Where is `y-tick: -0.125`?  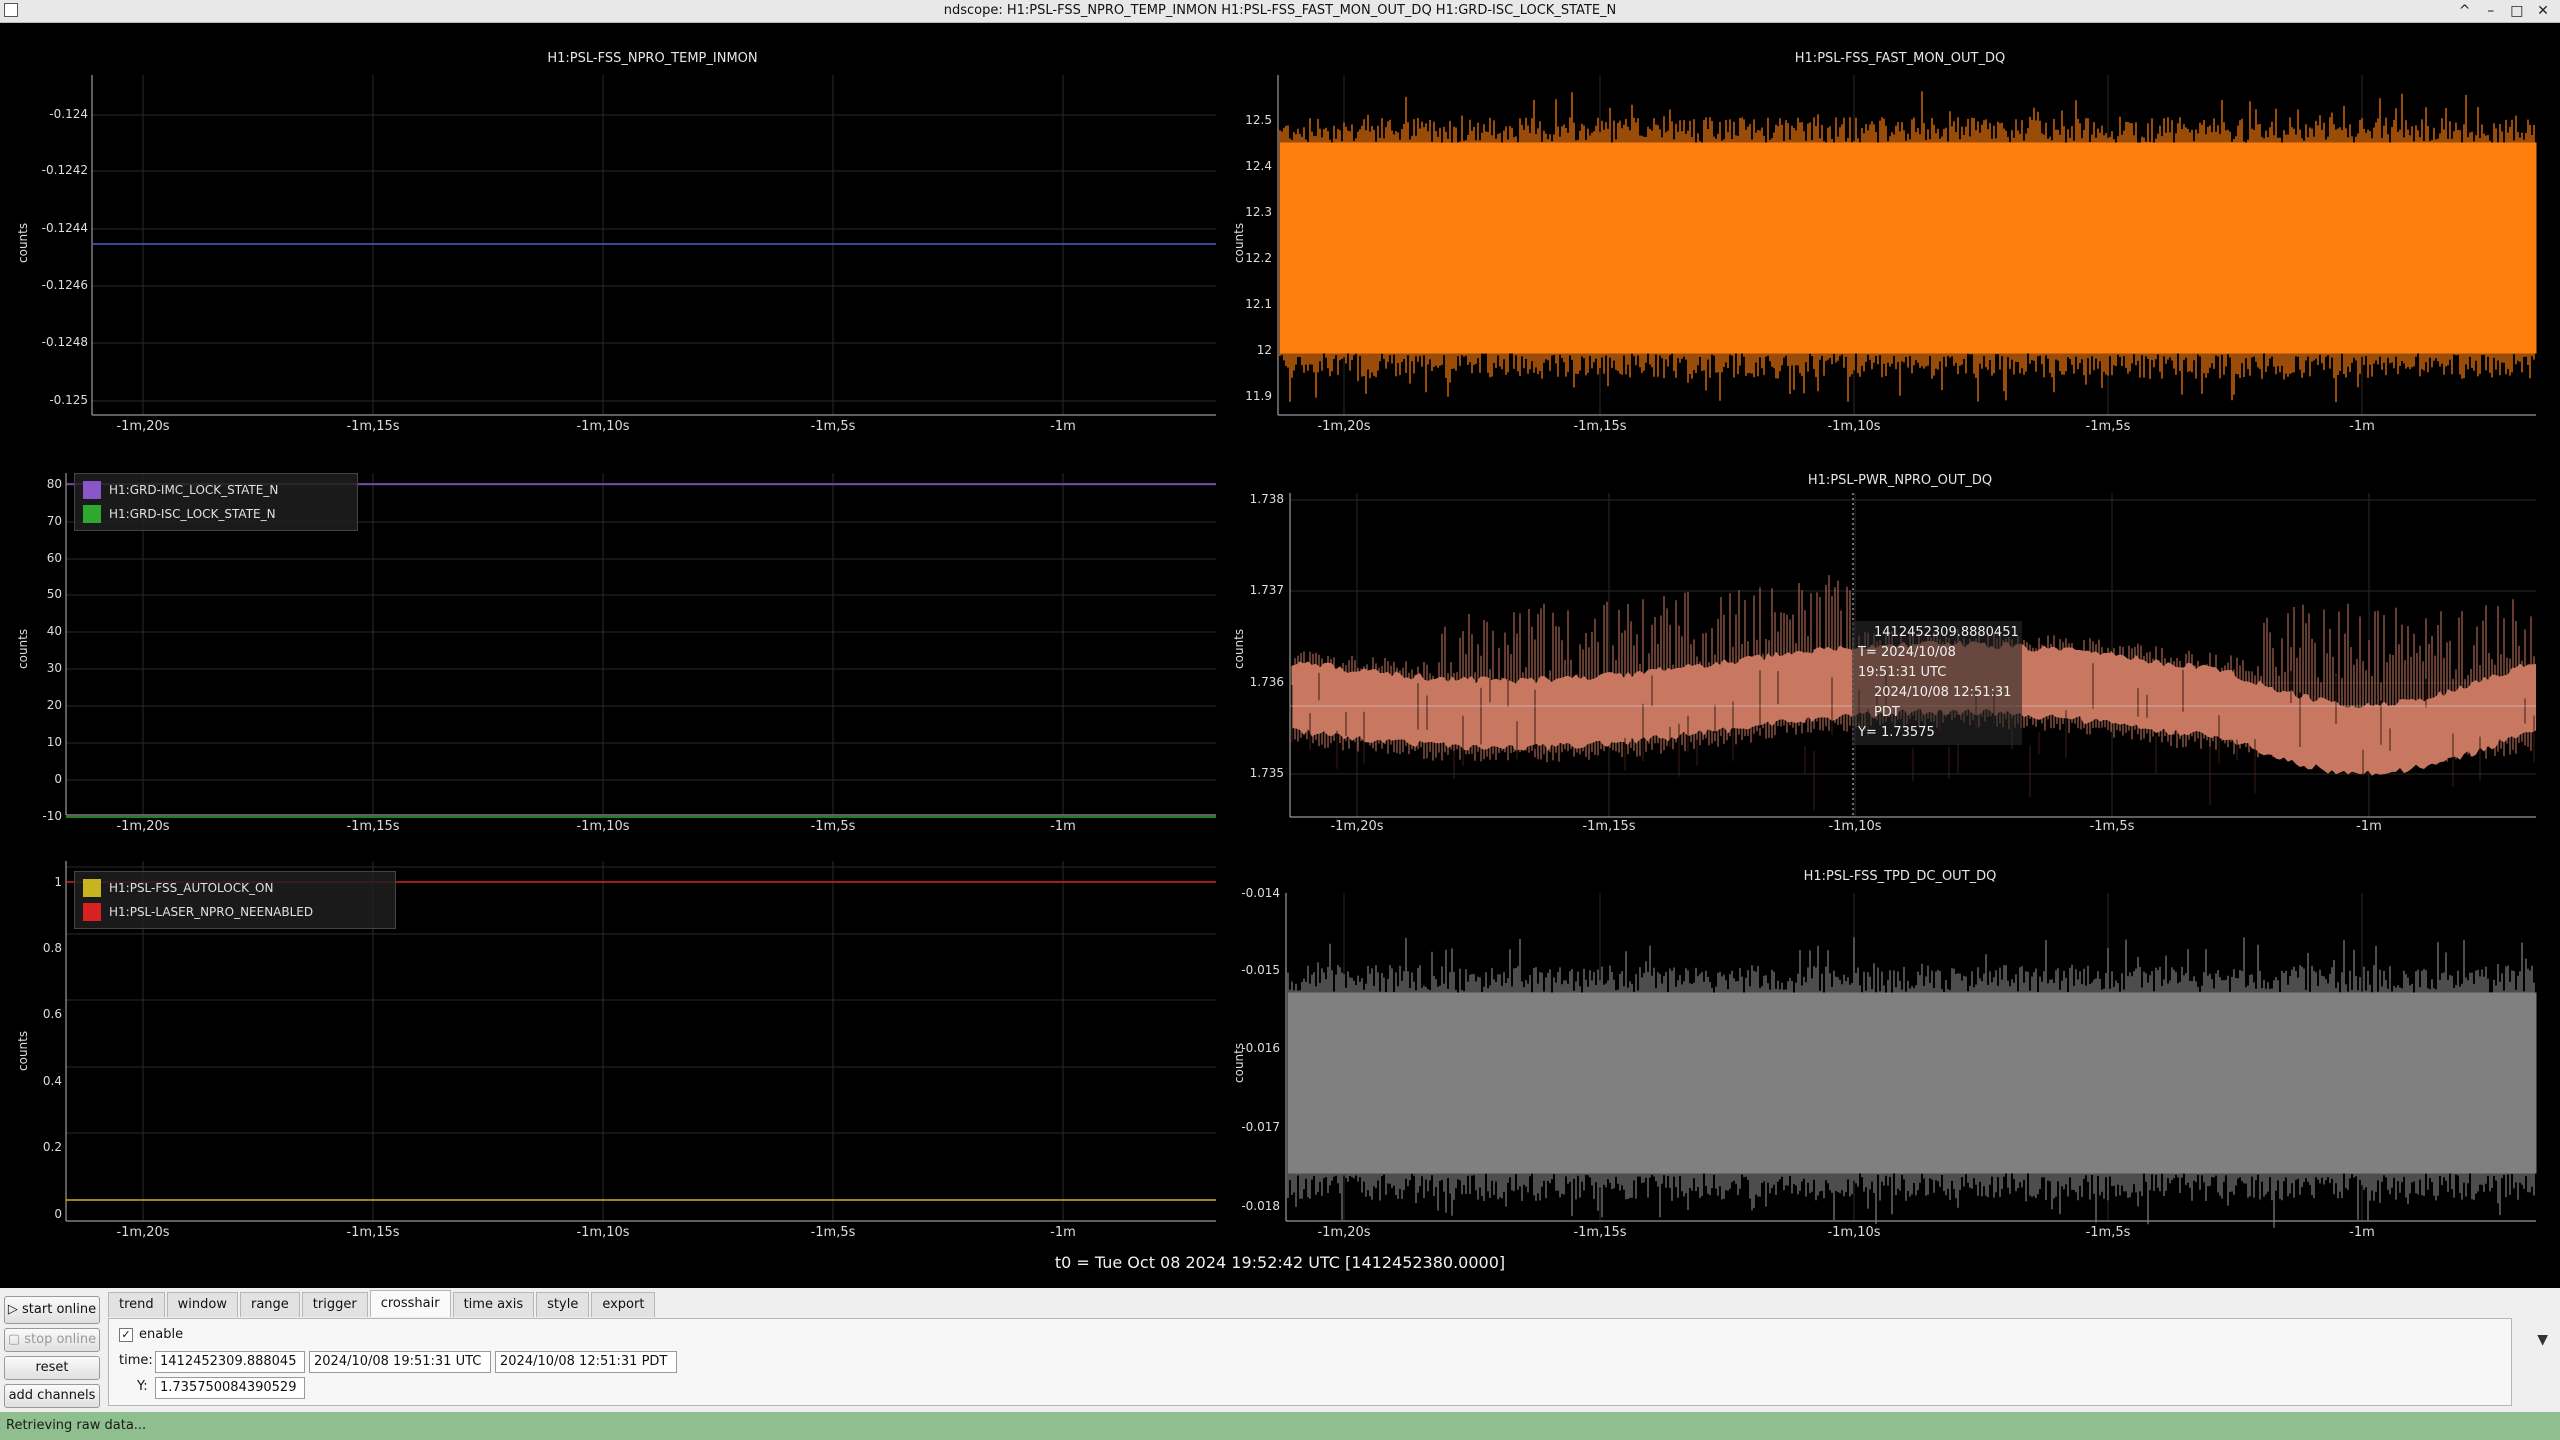 y-tick: -0.125 is located at coordinates (68, 400).